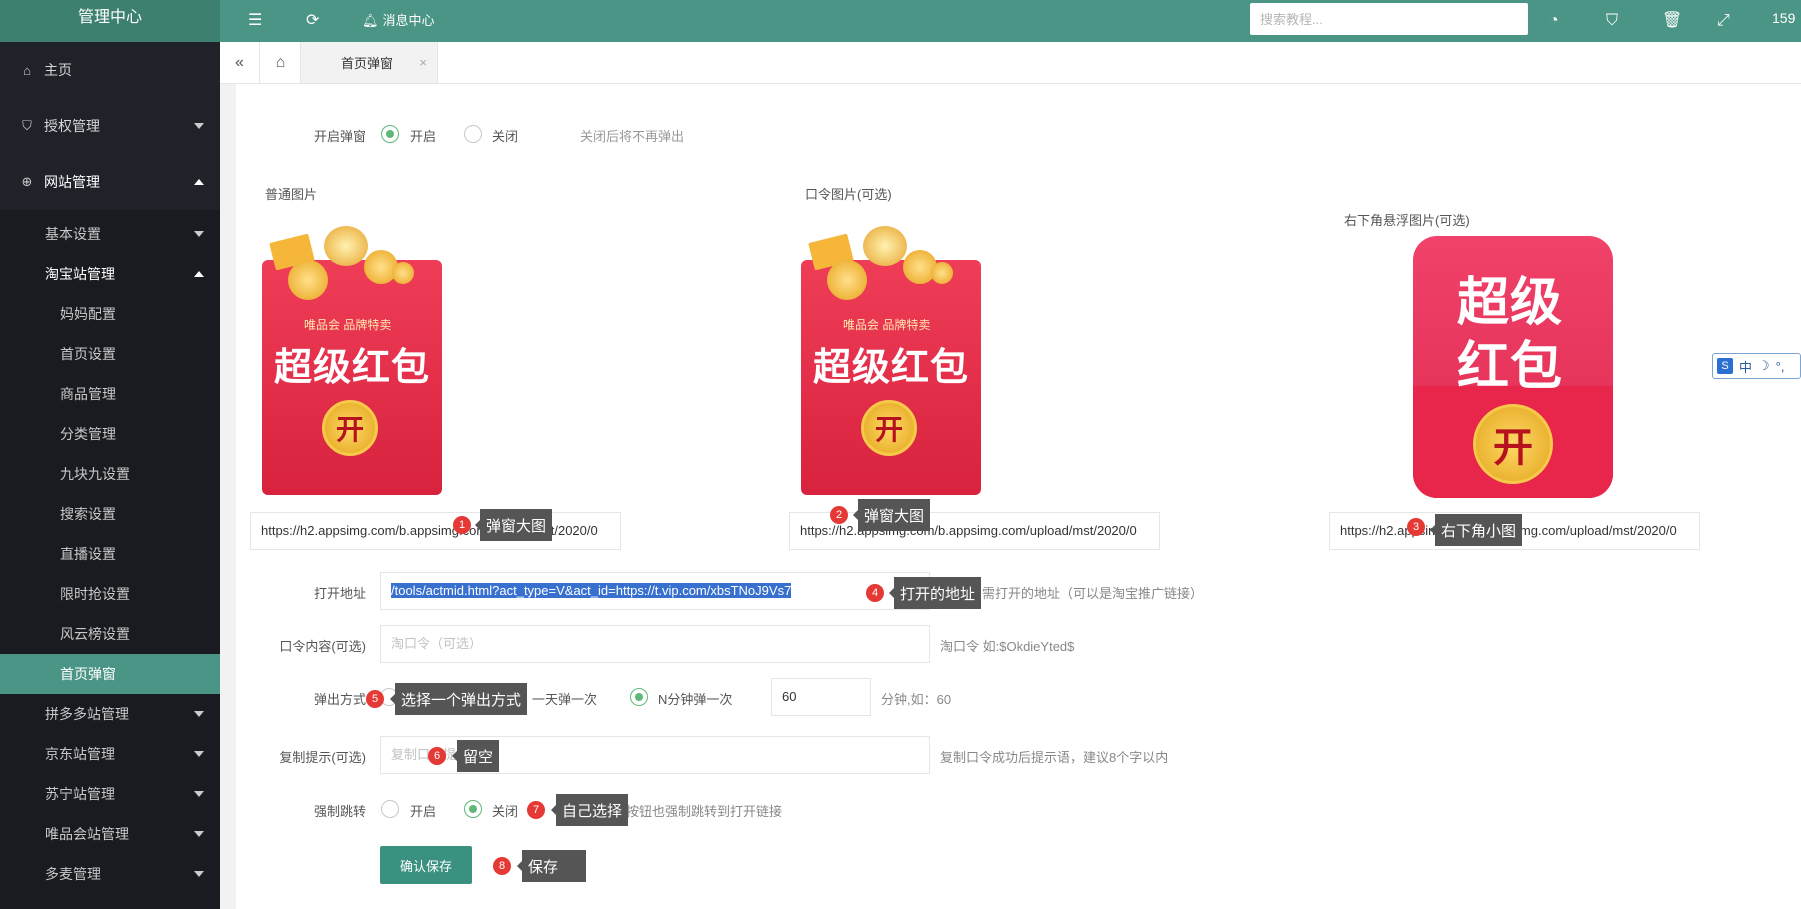  What do you see at coordinates (655, 644) in the screenshot?
I see `password-input: 淘口令（可选）` at bounding box center [655, 644].